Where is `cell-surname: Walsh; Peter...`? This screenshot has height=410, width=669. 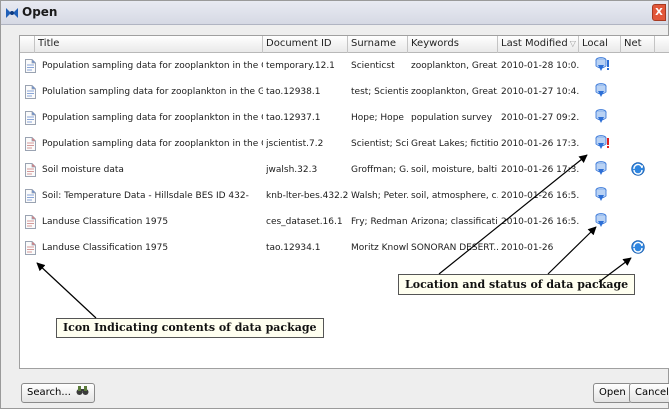
cell-surname: Walsh; Peter... is located at coordinates (379, 196).